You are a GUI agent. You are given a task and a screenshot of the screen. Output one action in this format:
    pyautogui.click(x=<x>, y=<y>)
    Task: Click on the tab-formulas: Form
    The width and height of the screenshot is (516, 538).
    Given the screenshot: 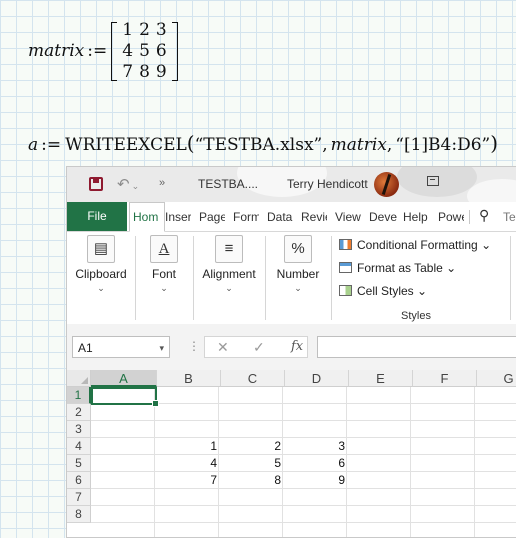 What is the action you would take?
    pyautogui.click(x=246, y=217)
    